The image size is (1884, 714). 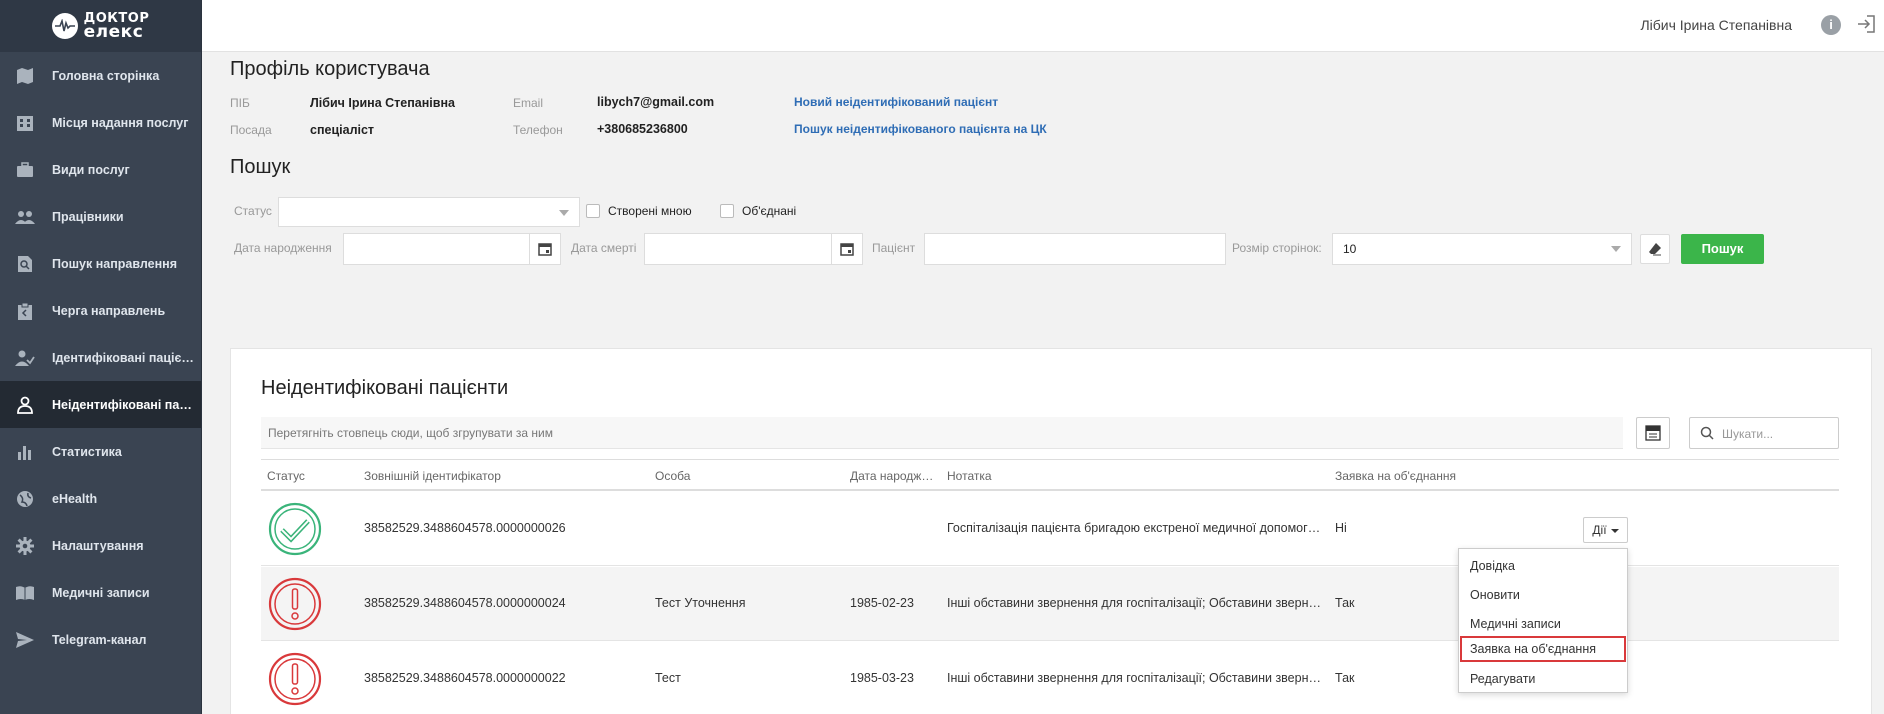 What do you see at coordinates (25, 640) in the screenshot?
I see `send-icon` at bounding box center [25, 640].